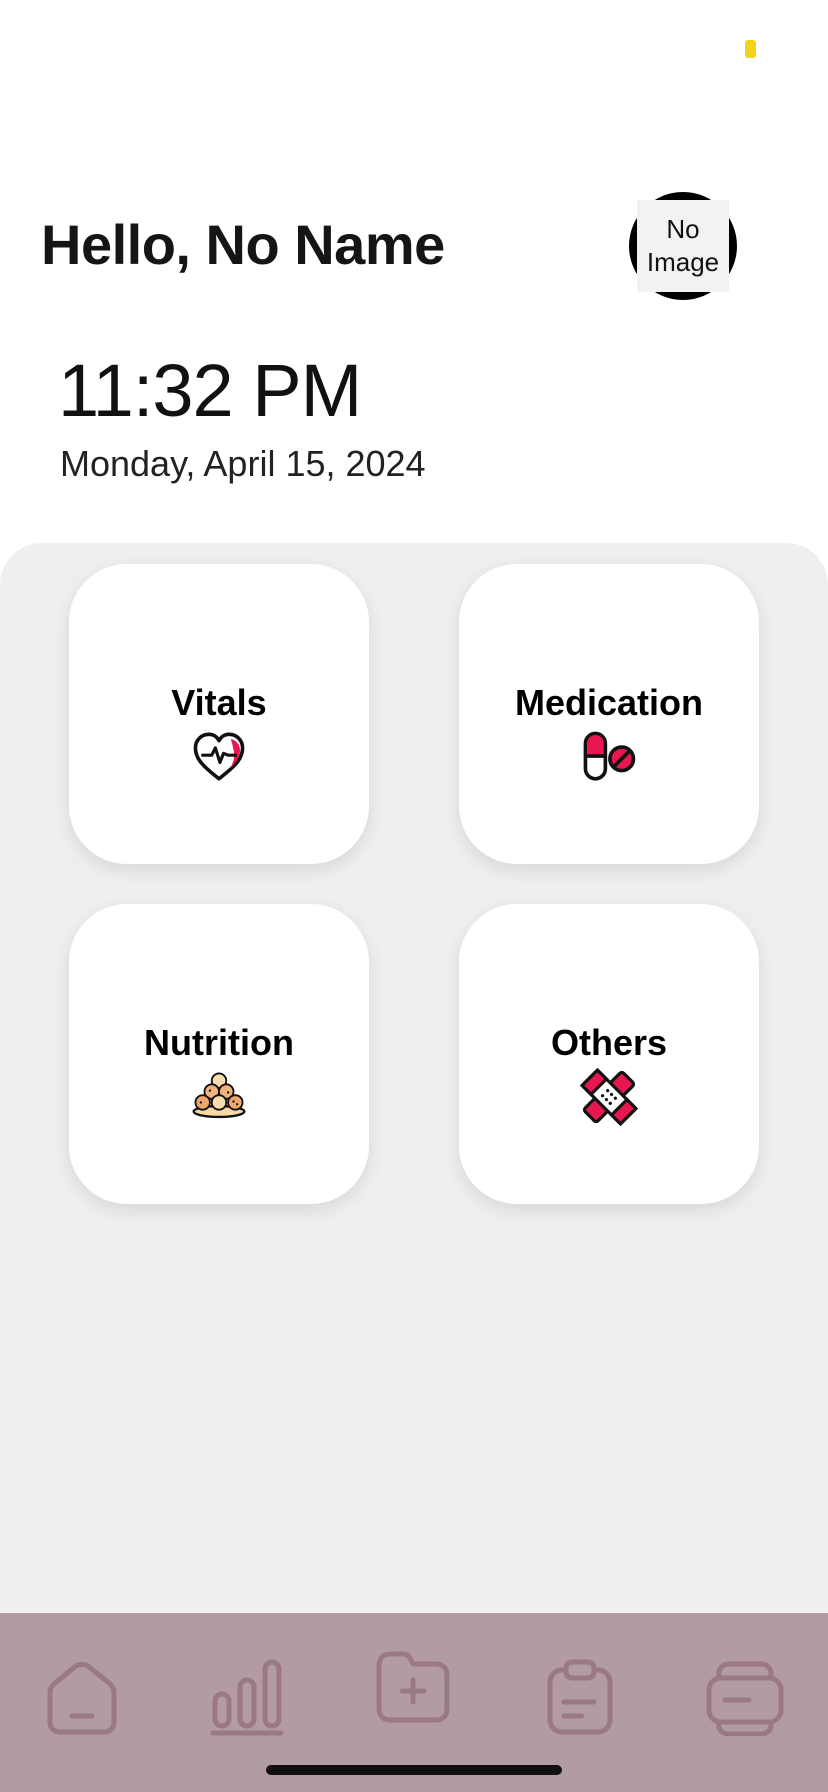 The image size is (828, 1792). What do you see at coordinates (608, 702) in the screenshot?
I see `medication-label: Medication` at bounding box center [608, 702].